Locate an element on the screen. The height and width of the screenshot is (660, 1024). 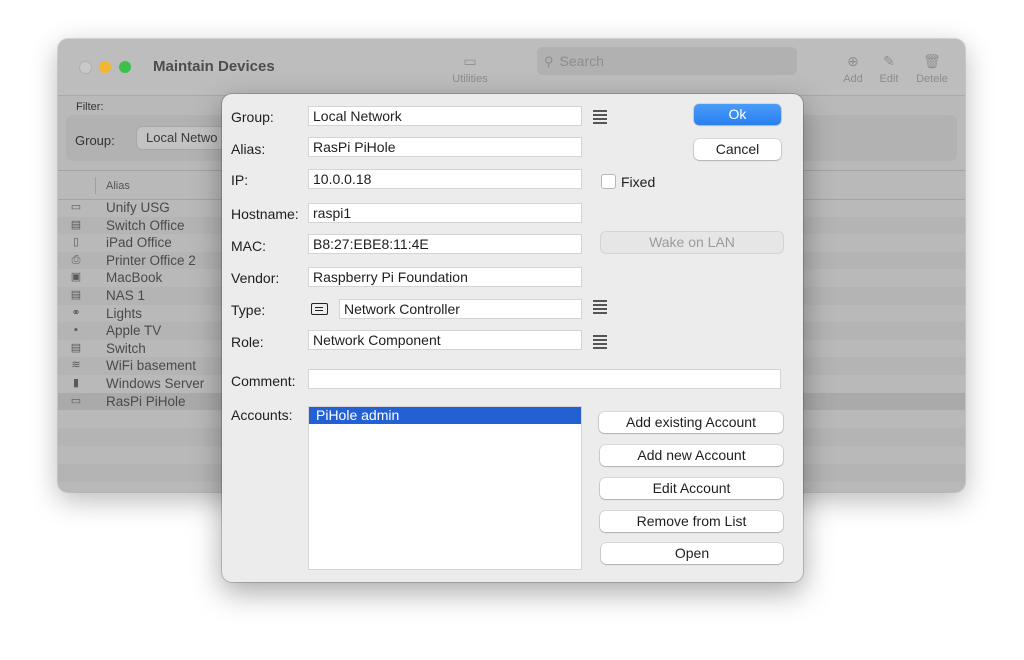
type-label: Type: is located at coordinates (248, 310).